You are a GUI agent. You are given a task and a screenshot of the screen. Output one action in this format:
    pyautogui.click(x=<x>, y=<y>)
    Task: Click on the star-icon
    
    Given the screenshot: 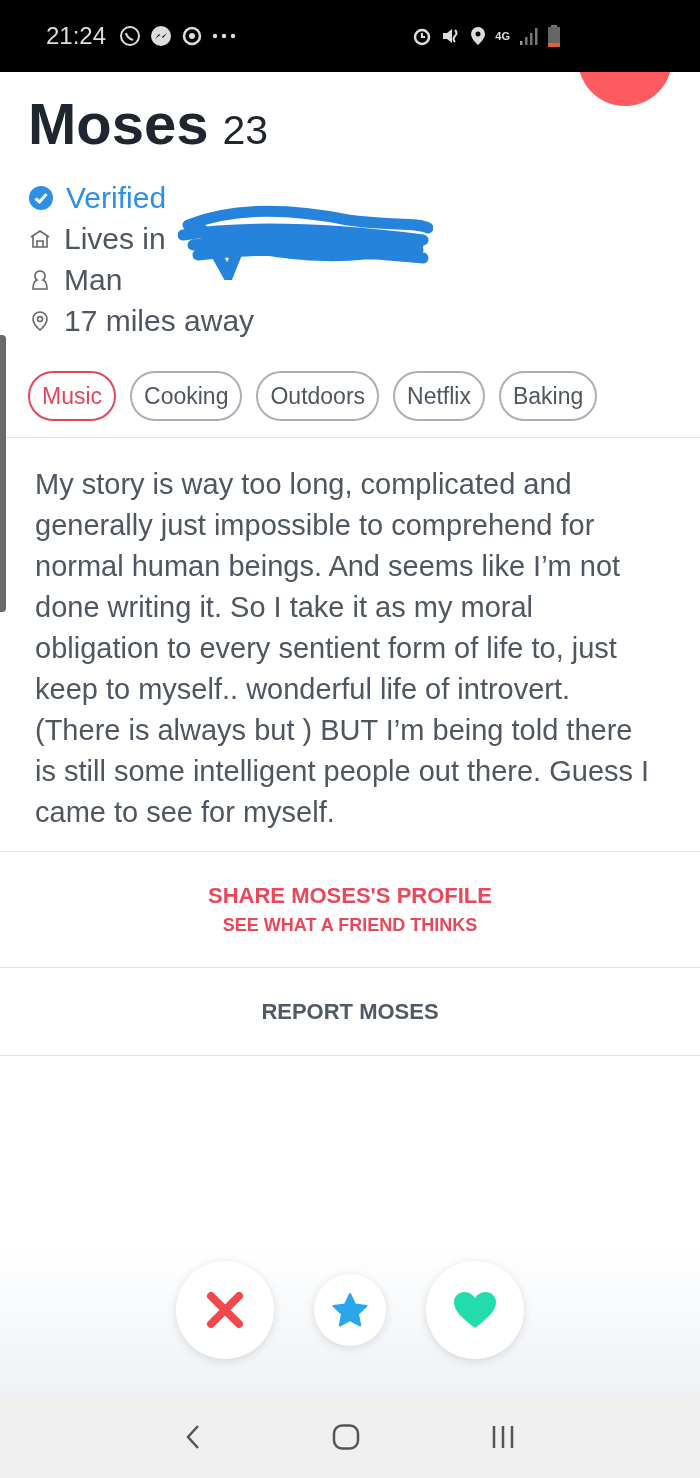 What is the action you would take?
    pyautogui.click(x=350, y=1310)
    